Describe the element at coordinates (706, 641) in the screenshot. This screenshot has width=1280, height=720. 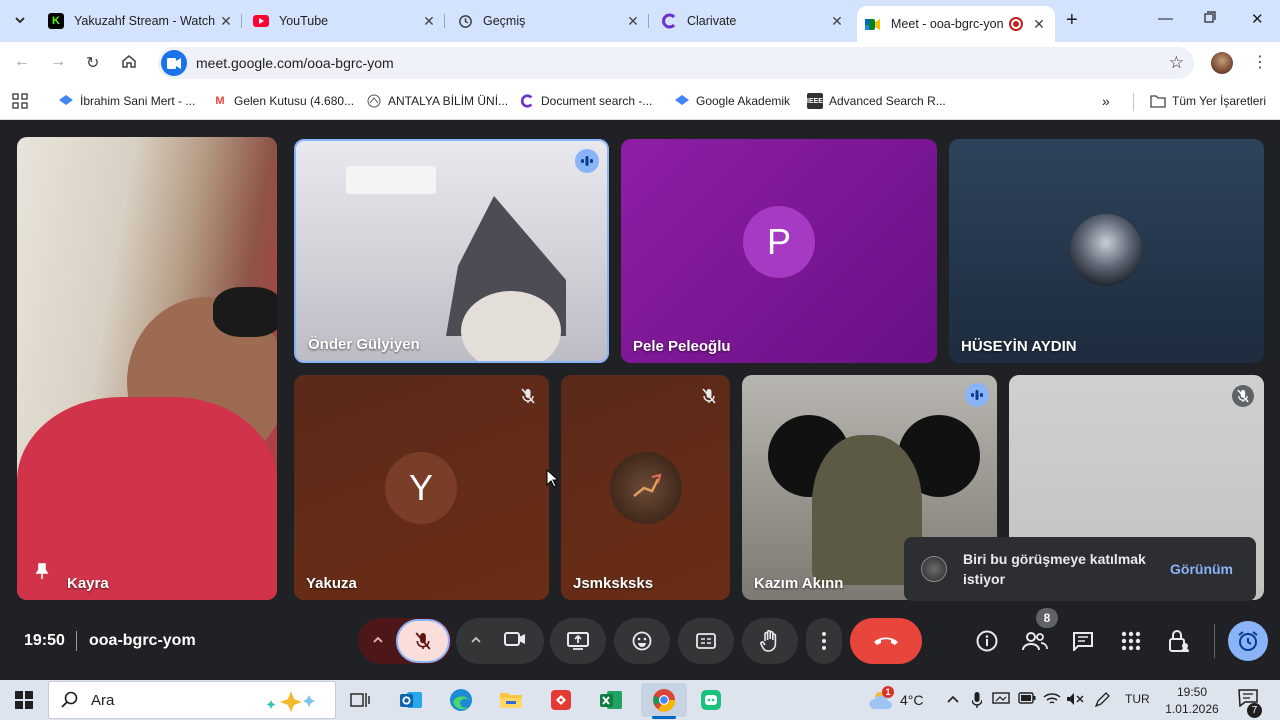
I see `captions-button` at that location.